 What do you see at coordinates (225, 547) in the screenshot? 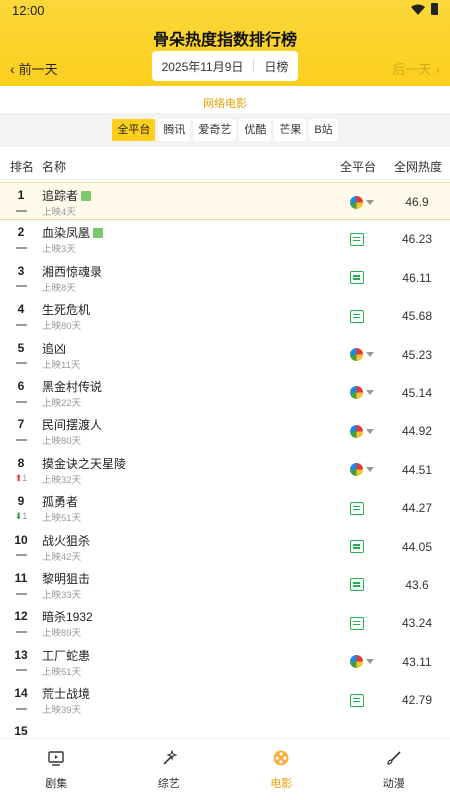
I see `table-row: 10 战火狙杀 上映42天 44.05` at bounding box center [225, 547].